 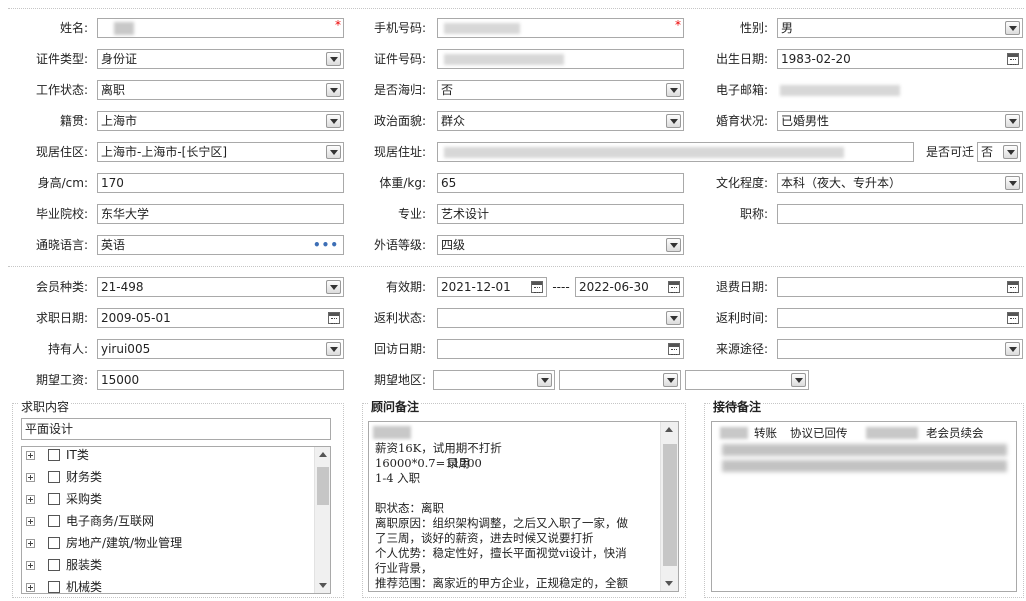 What do you see at coordinates (900, 318) in the screenshot?
I see `rebate-time-field` at bounding box center [900, 318].